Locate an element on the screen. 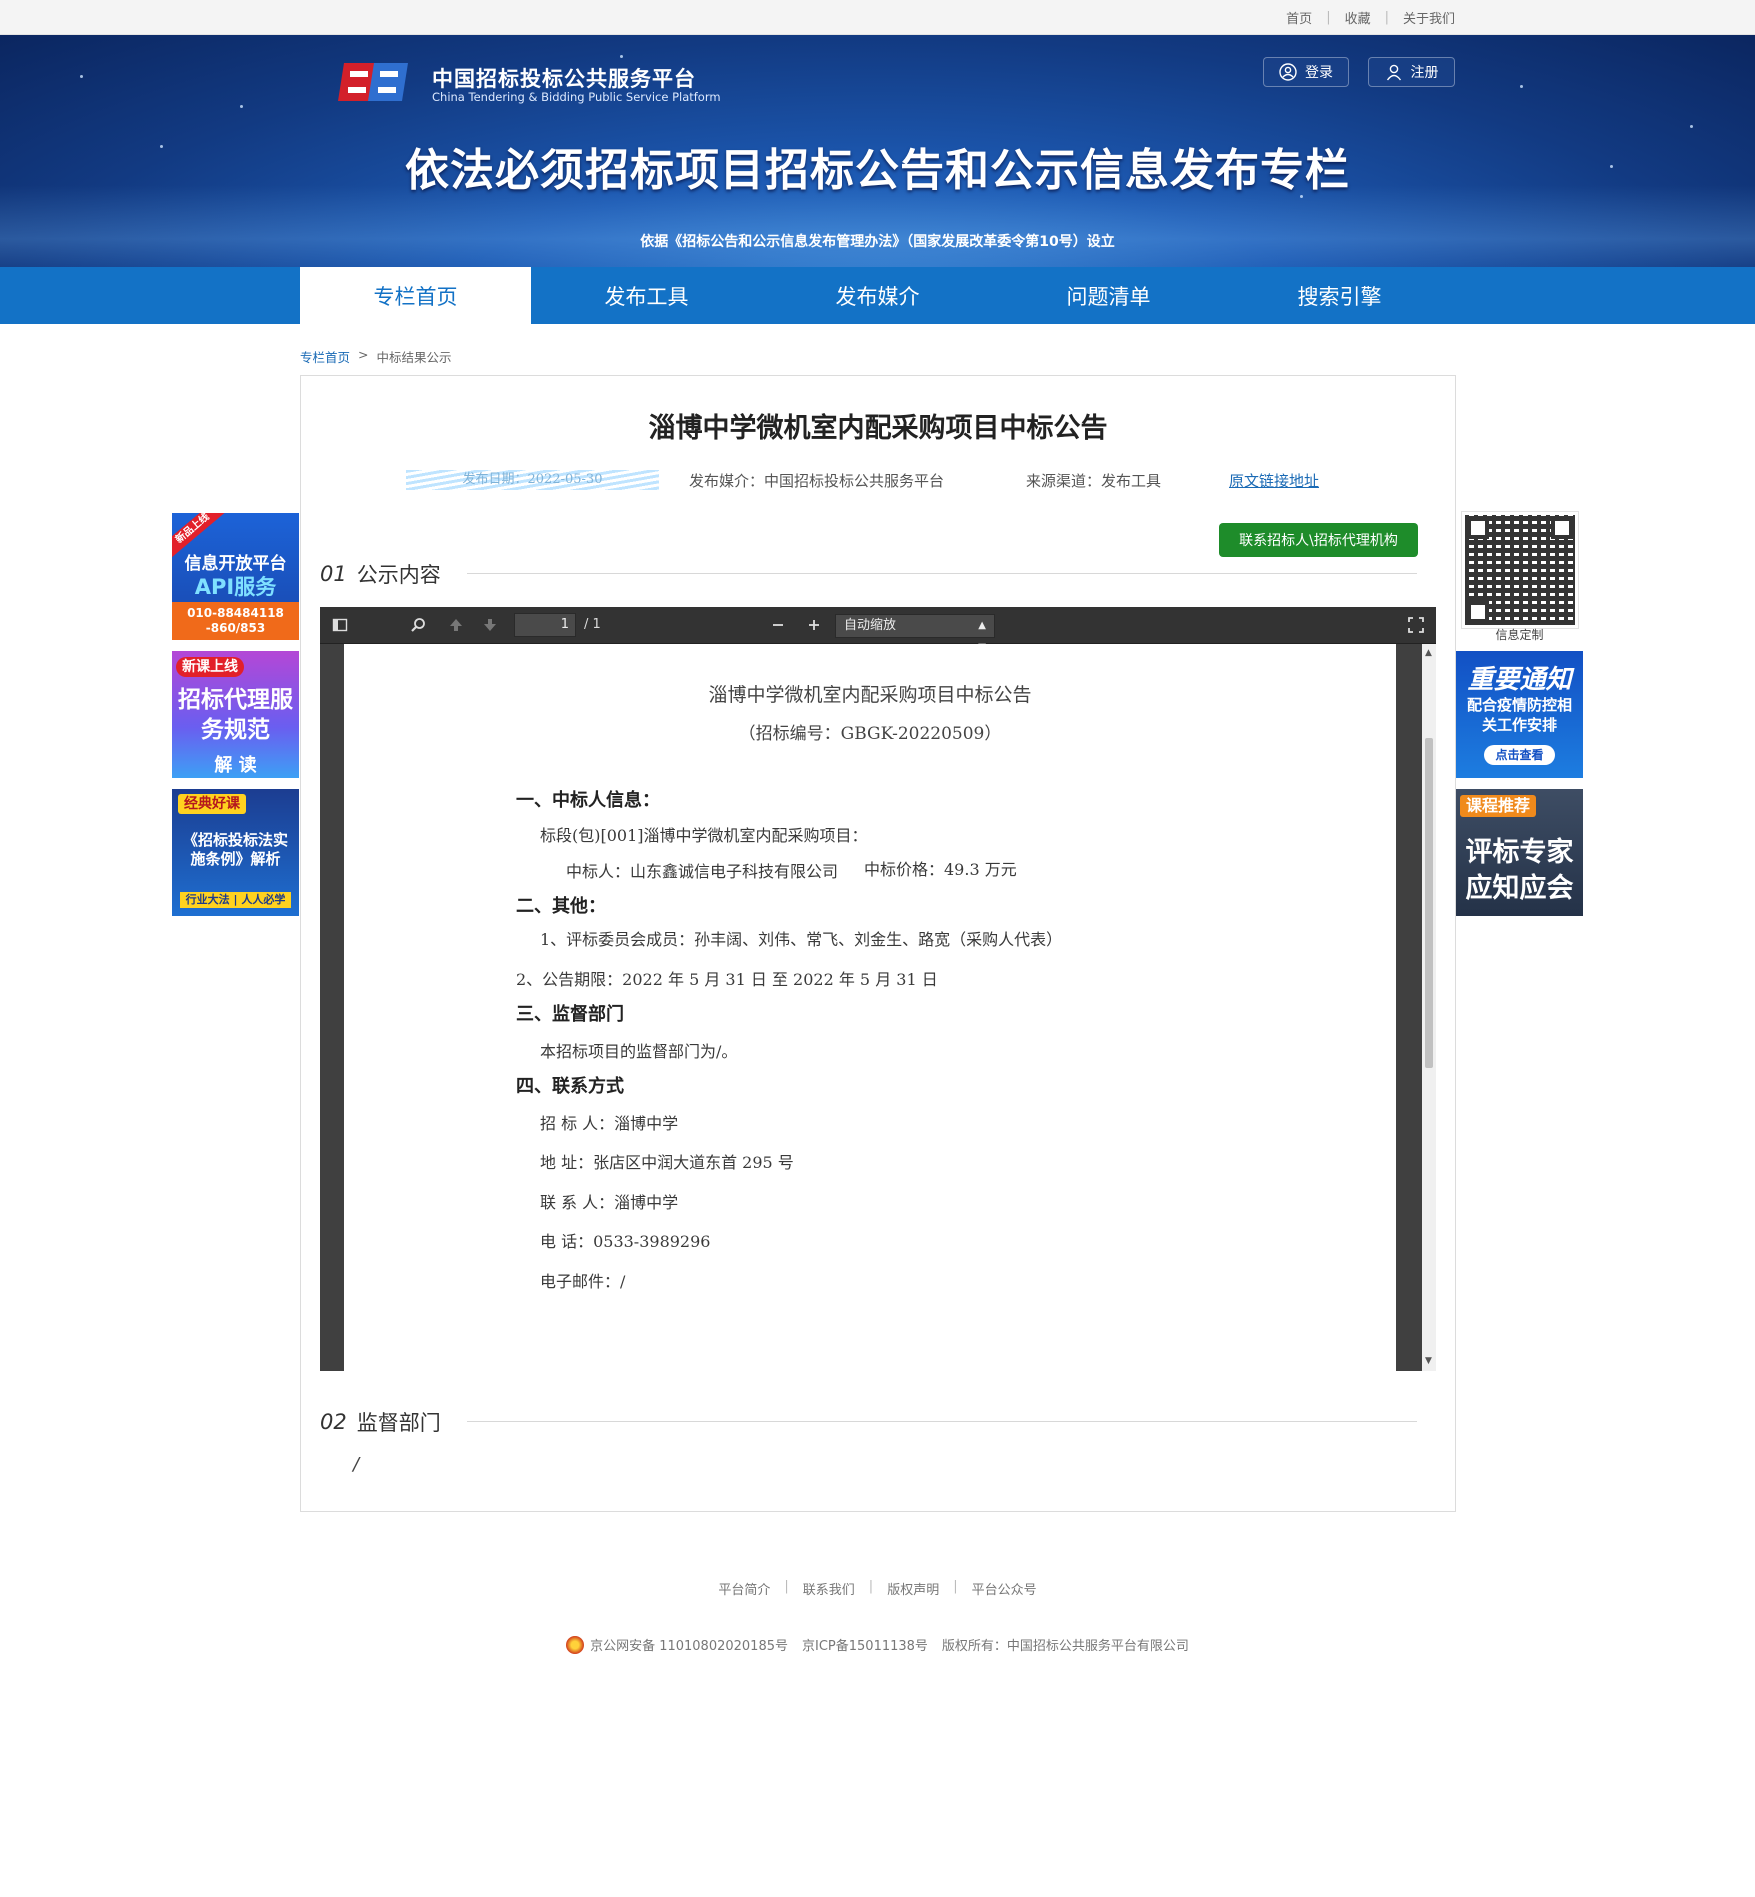  footer-link-wechat: 平台公众号 is located at coordinates (1004, 1588).